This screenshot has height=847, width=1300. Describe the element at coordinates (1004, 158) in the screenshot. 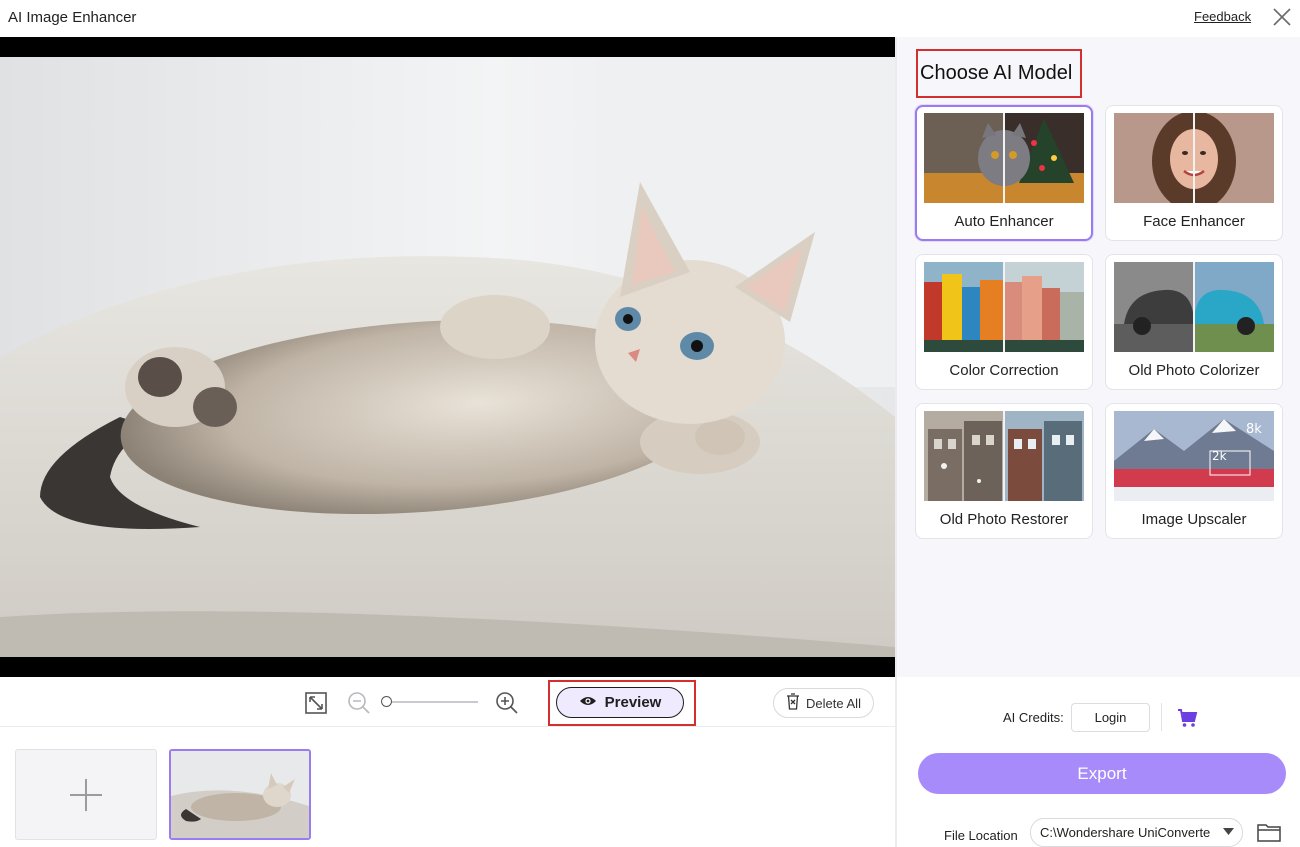

I see `auto-enhancer-thumbnail` at that location.